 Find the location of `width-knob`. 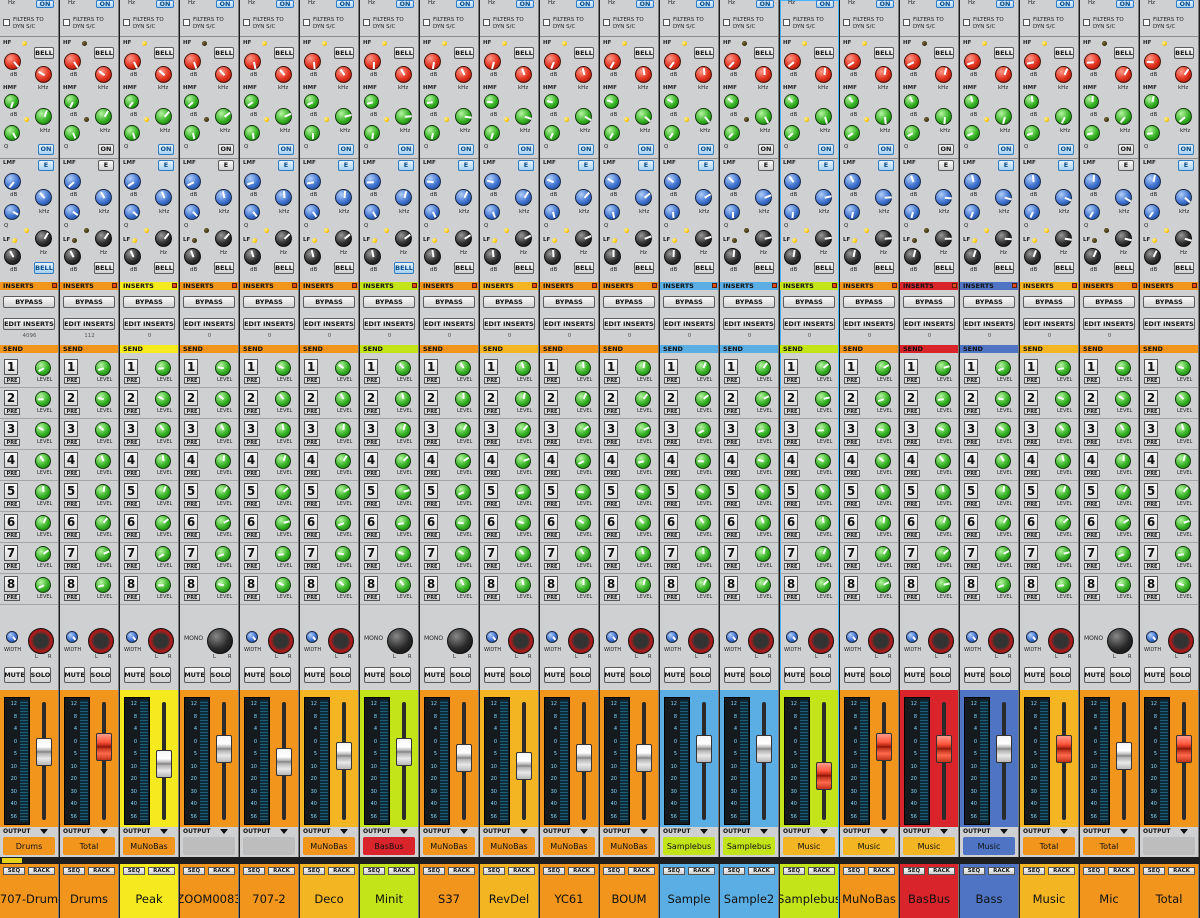

width-knob is located at coordinates (912, 637).